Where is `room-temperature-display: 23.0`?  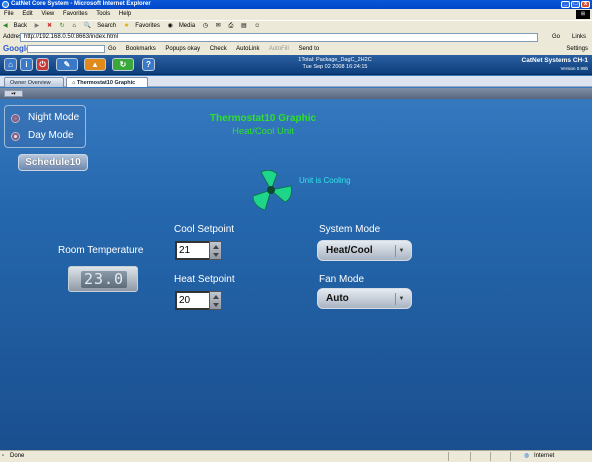 room-temperature-display: 23.0 is located at coordinates (103, 279).